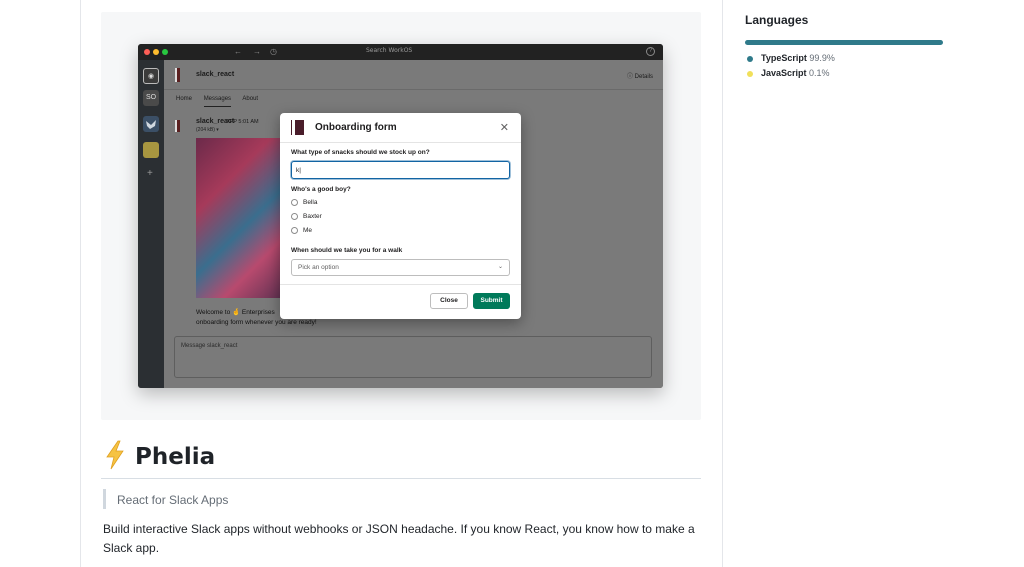  I want to click on lightning-icon, so click(115, 455).